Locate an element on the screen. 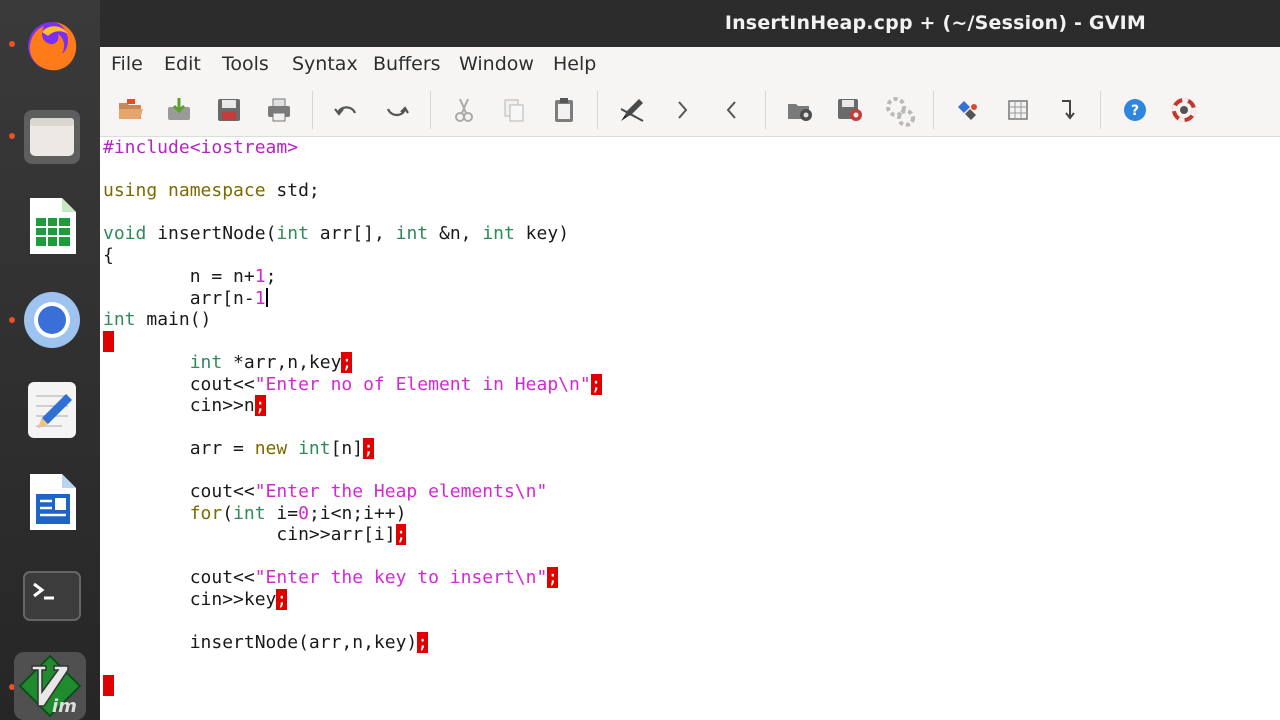 The width and height of the screenshot is (1280, 720). save-session-icon is located at coordinates (850, 110).